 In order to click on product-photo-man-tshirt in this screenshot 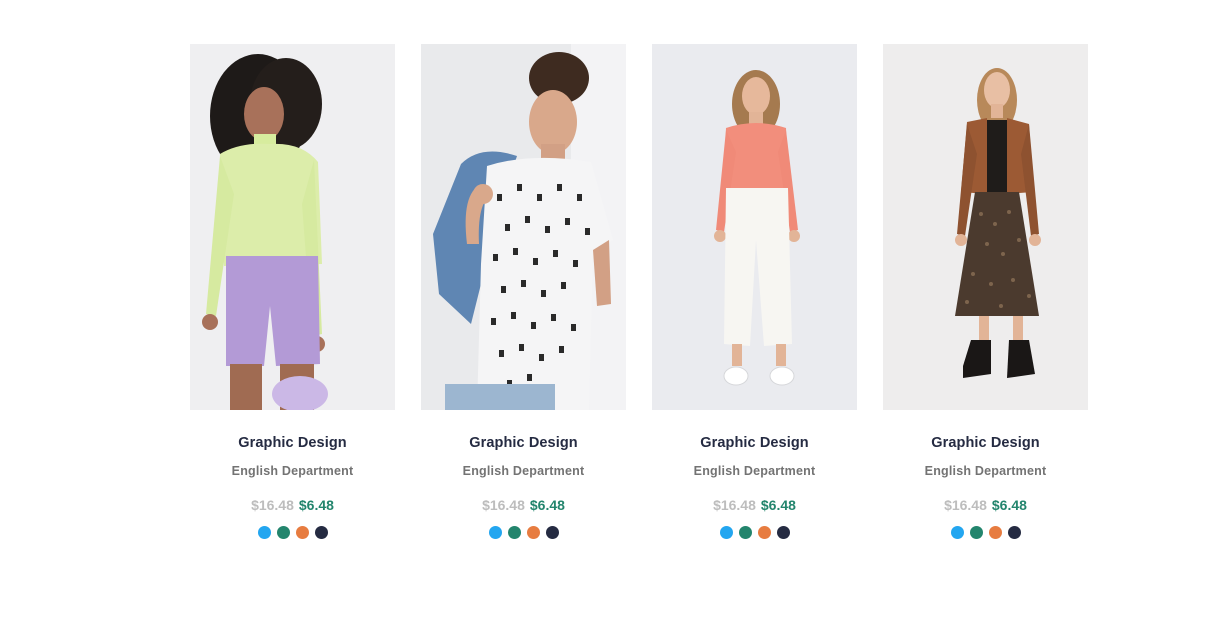, I will do `click(523, 227)`.